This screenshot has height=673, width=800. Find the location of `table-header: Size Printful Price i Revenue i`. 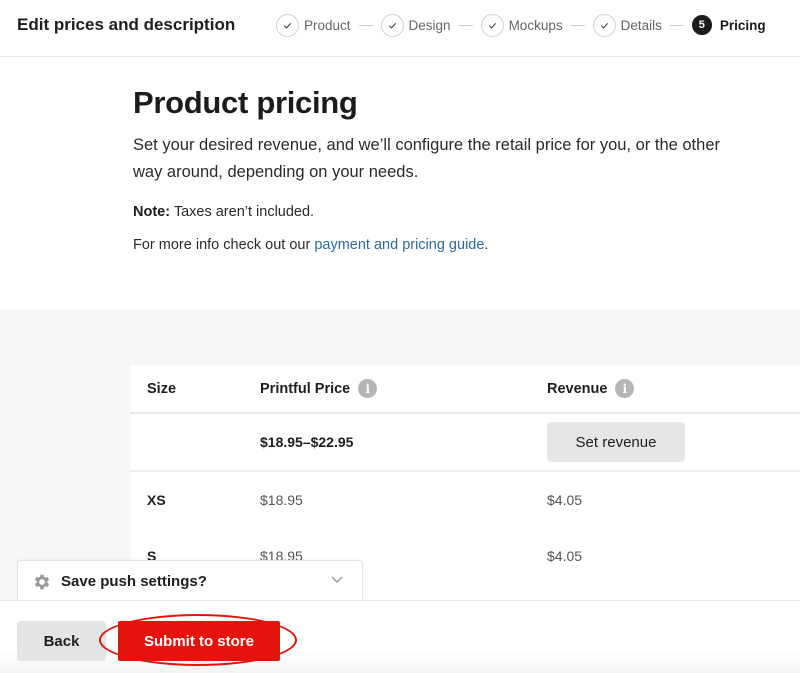

table-header: Size Printful Price i Revenue i is located at coordinates (465, 389).